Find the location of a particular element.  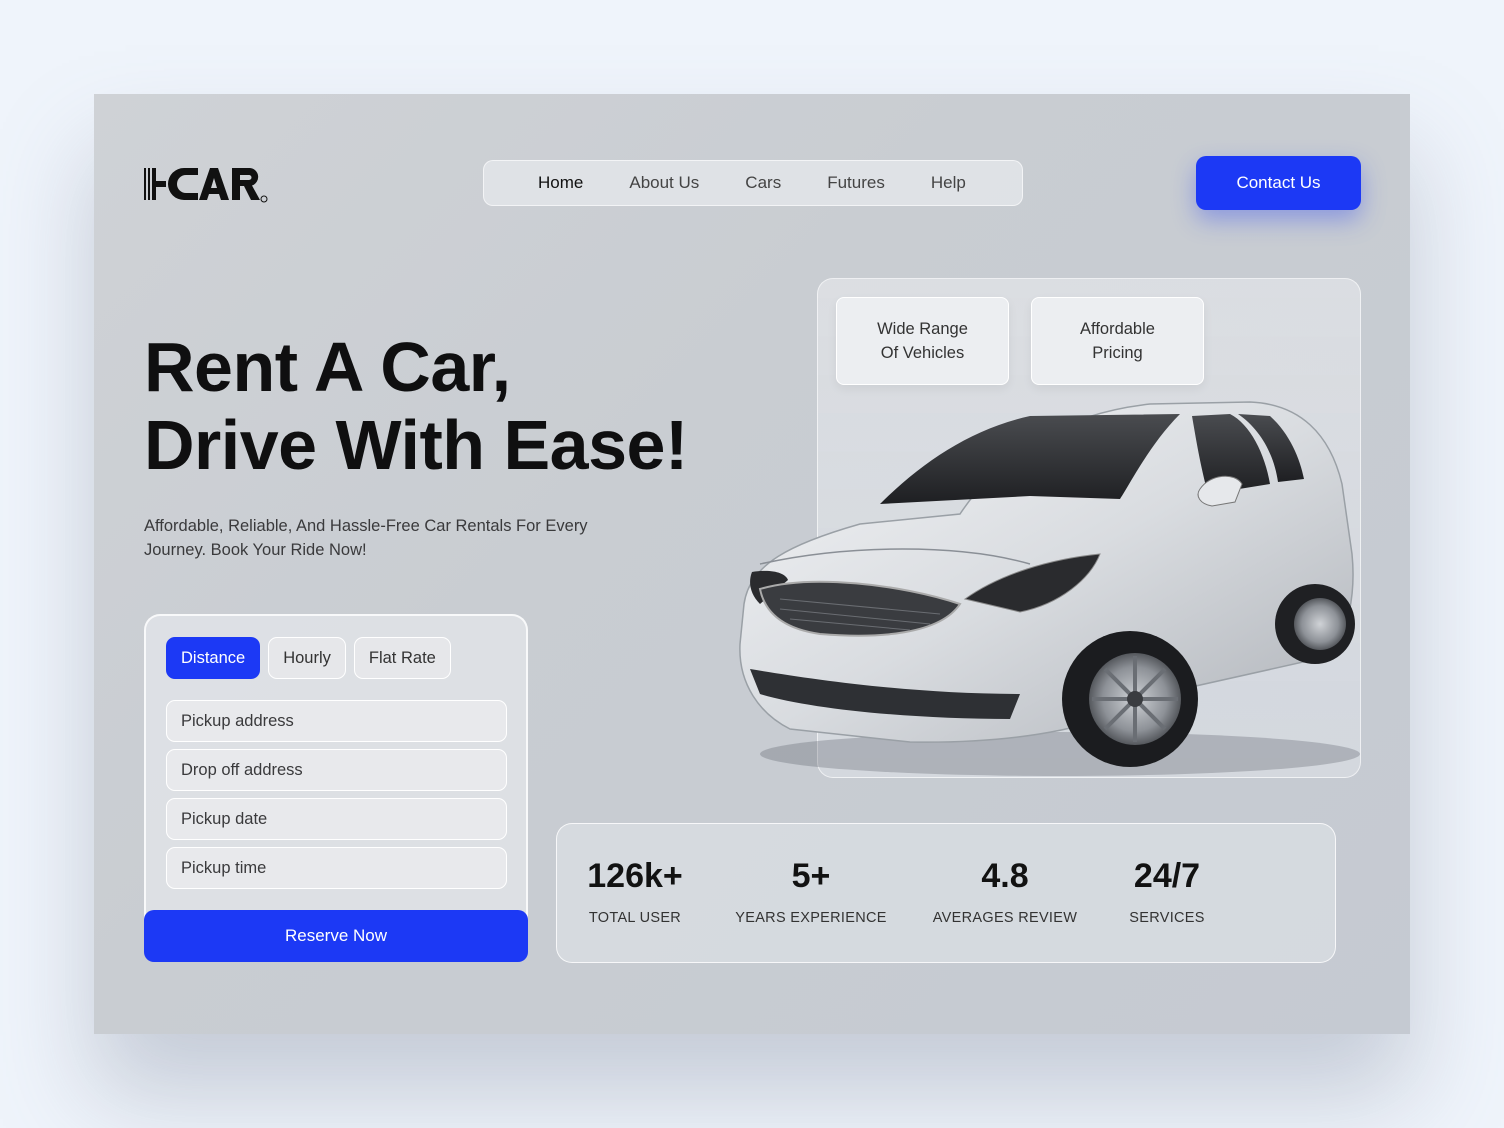

dropoff-address-input is located at coordinates (336, 770).